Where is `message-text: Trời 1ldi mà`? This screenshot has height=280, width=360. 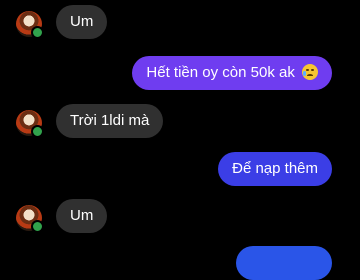
message-text: Trời 1ldi mà is located at coordinates (110, 120).